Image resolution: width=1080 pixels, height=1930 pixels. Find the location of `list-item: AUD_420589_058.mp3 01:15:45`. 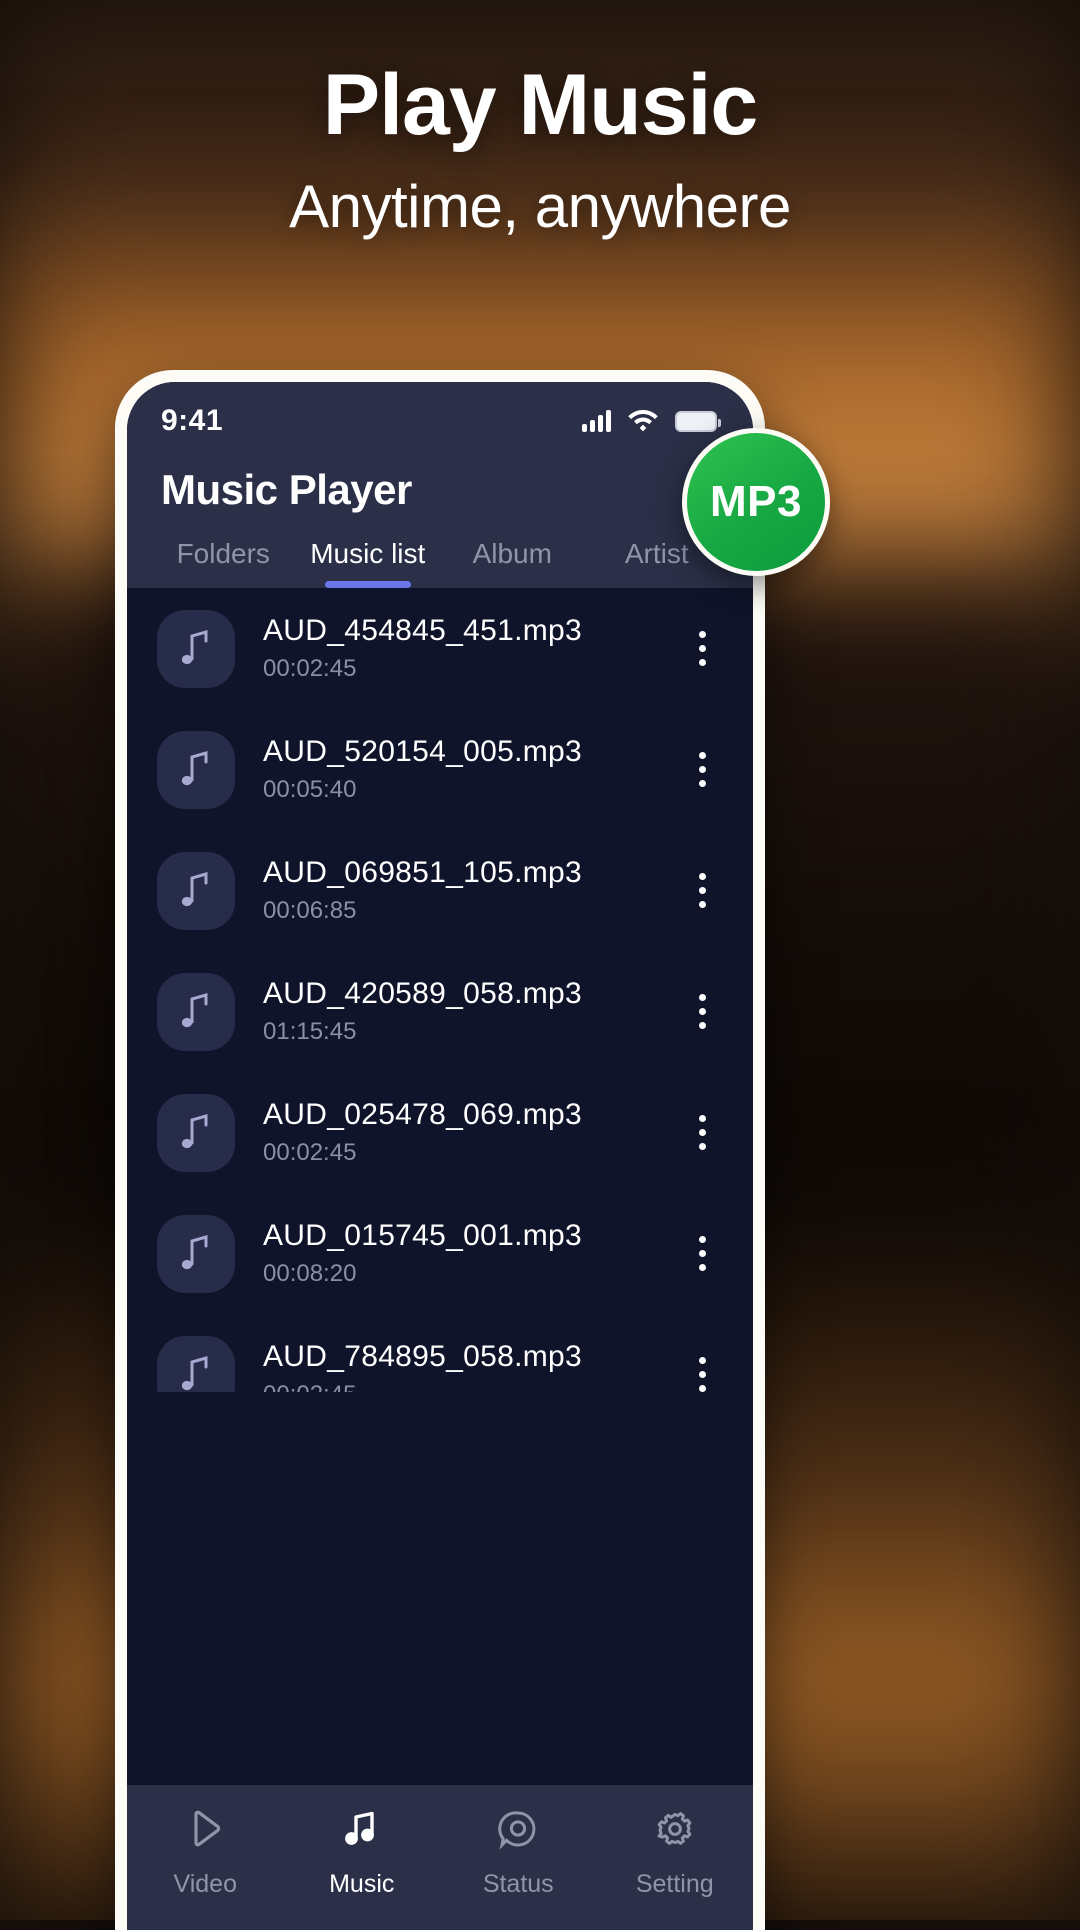

list-item: AUD_420589_058.mp3 01:15:45 is located at coordinates (440, 1011).